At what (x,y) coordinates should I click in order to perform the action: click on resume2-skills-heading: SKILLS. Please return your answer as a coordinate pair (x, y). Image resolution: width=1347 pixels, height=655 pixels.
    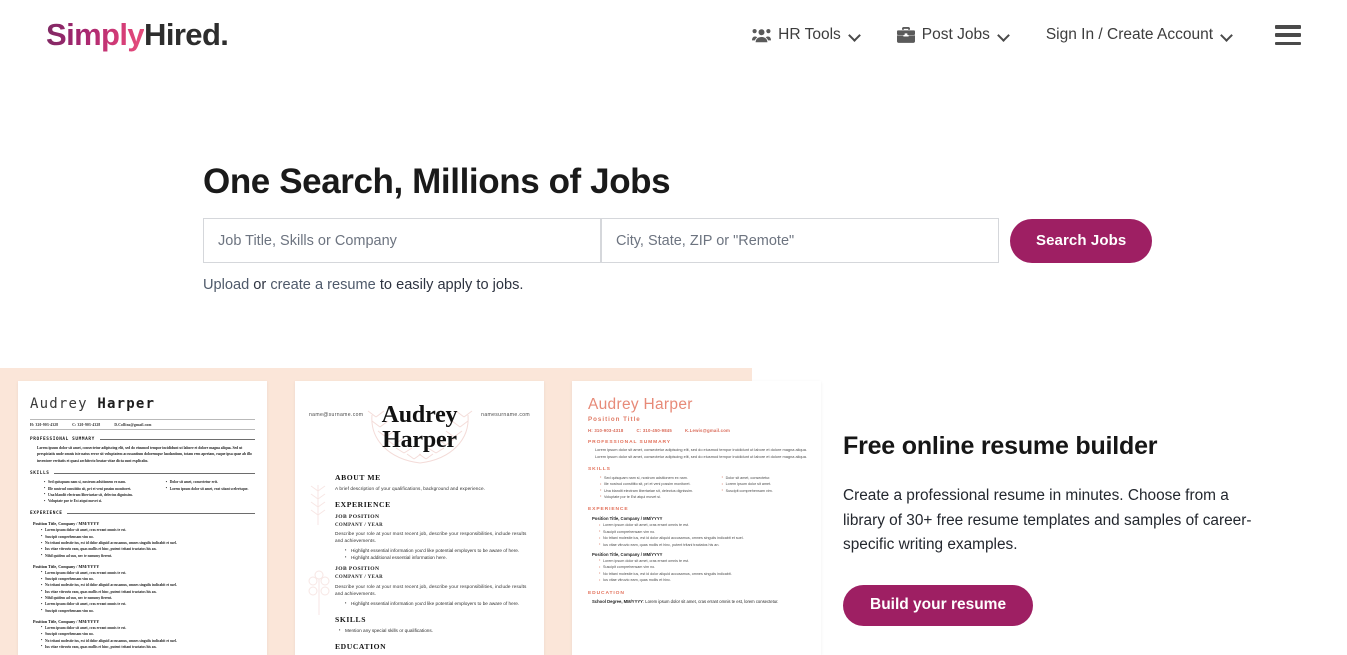
    Looking at the image, I should click on (351, 619).